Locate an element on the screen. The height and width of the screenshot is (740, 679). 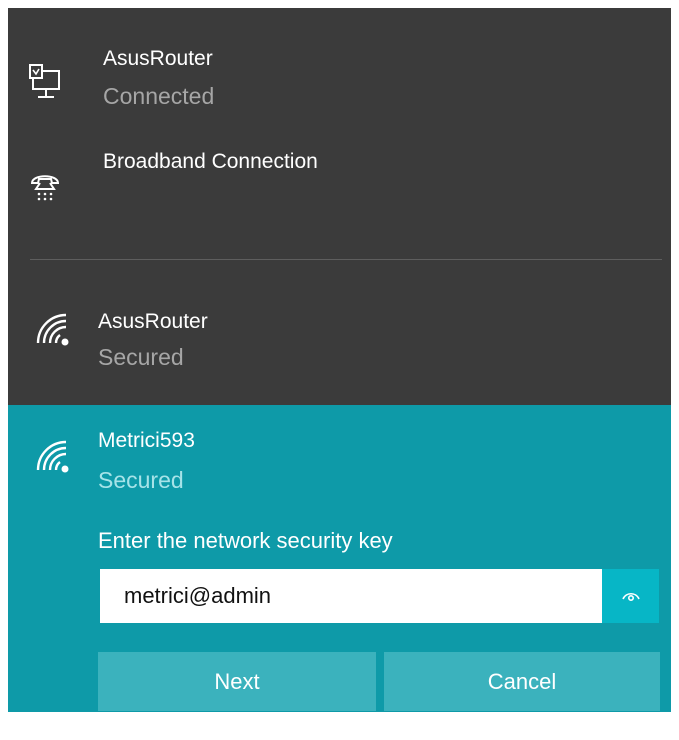
wifi-name: Metrici593 is located at coordinates (146, 440).